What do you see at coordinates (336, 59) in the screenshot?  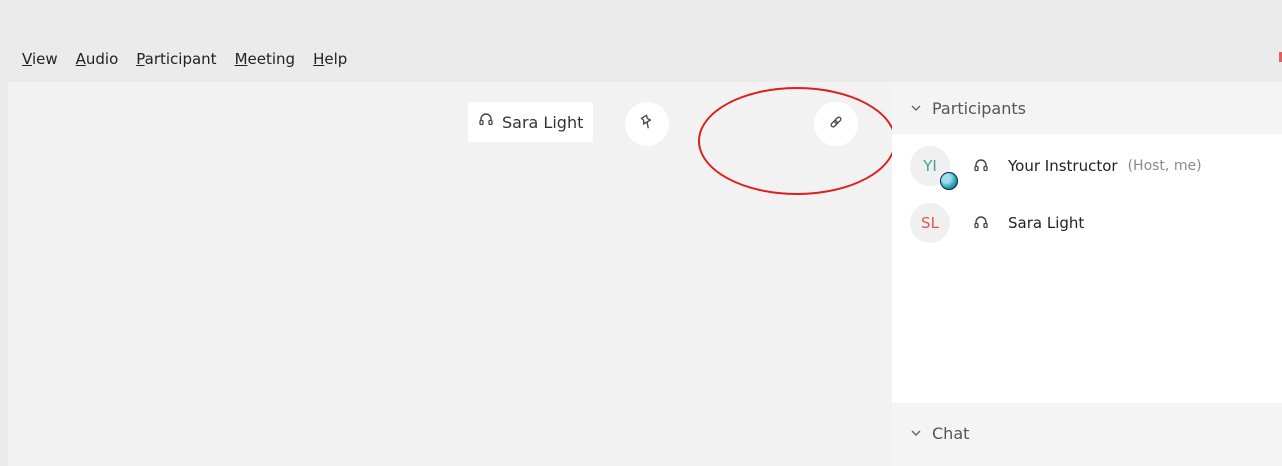 I see `menu-help-rest: elp` at bounding box center [336, 59].